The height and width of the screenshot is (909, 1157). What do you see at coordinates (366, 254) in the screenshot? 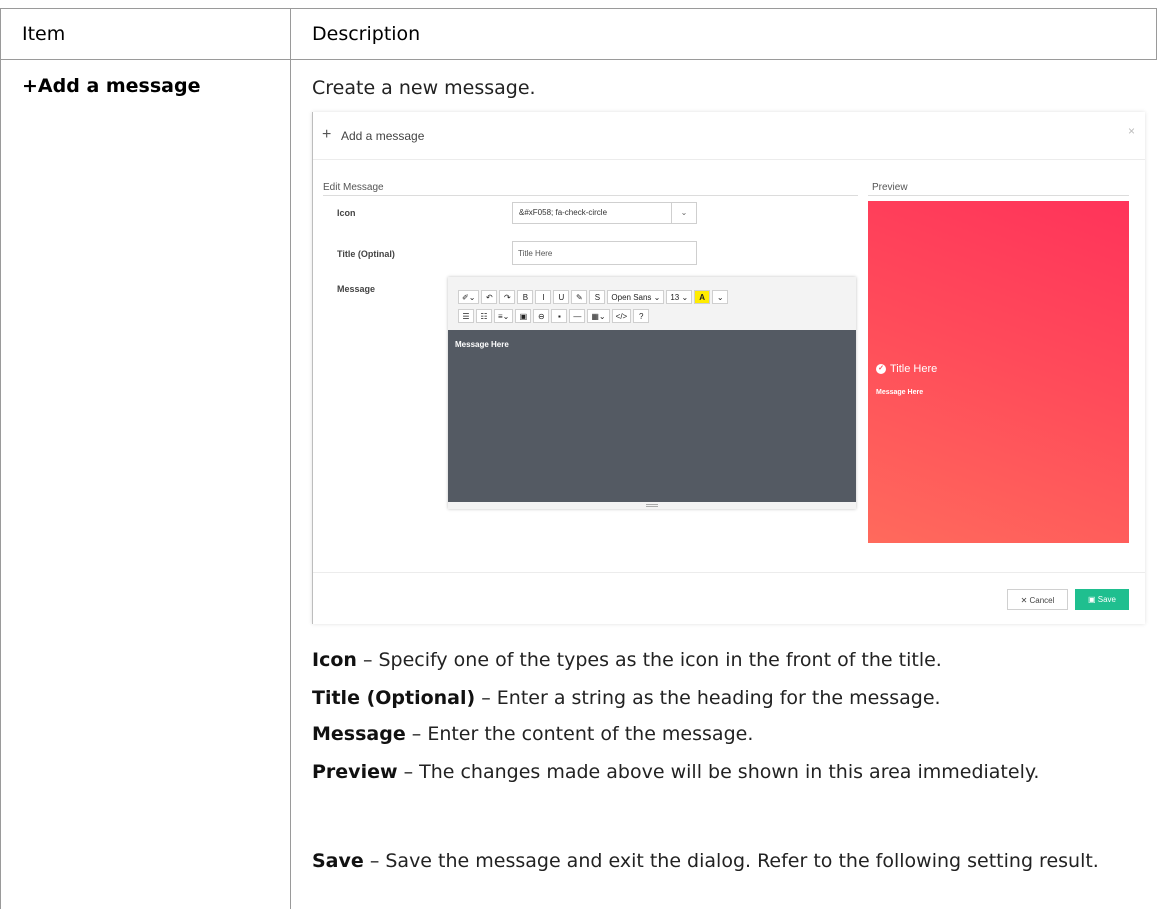
I see `title-field-label: Title (Optinal)` at bounding box center [366, 254].